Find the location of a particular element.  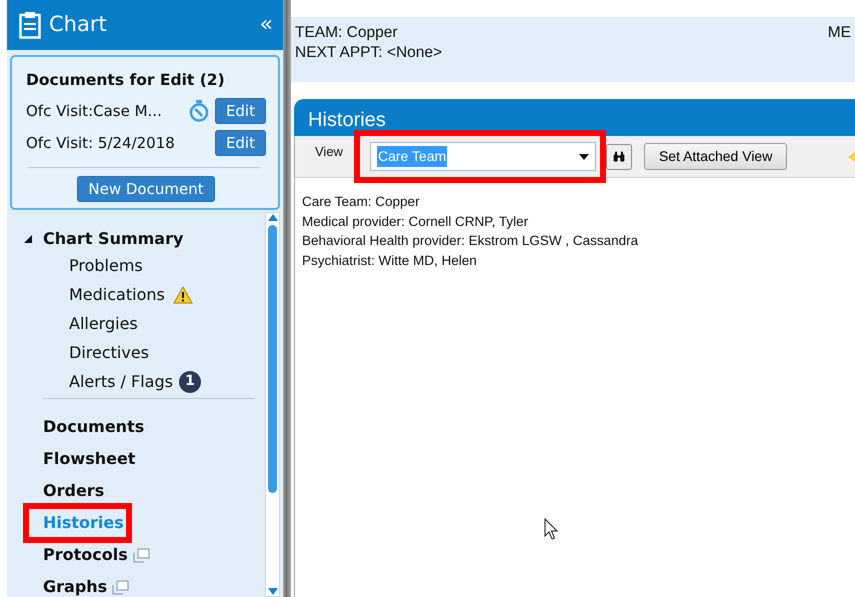

collapse-button: « is located at coordinates (266, 25).